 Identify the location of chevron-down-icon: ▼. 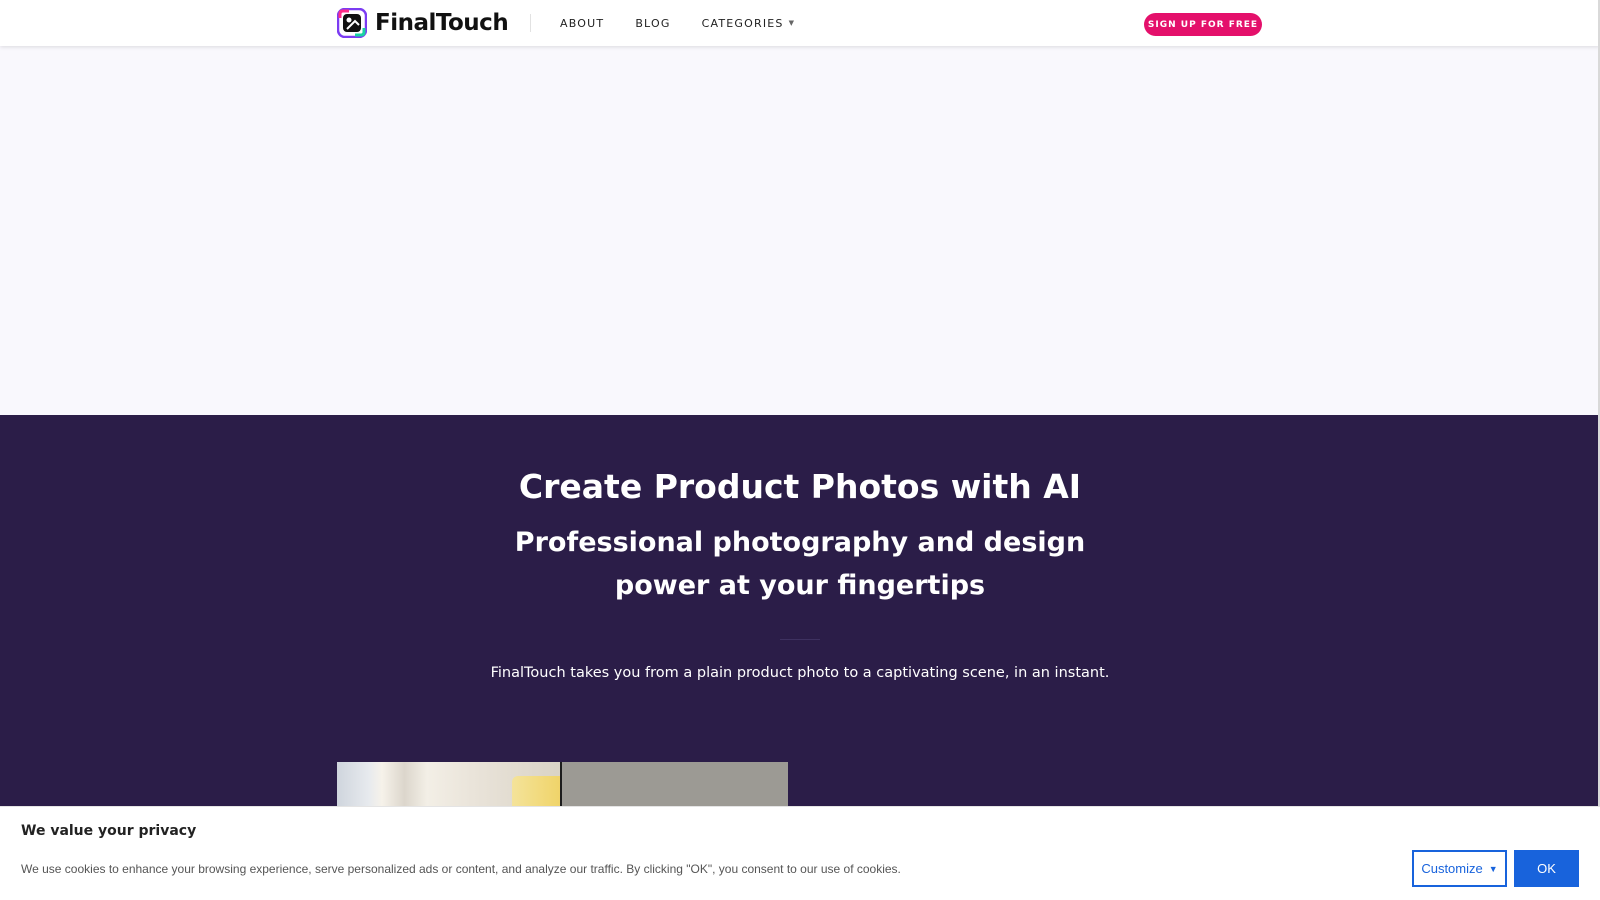
(792, 23).